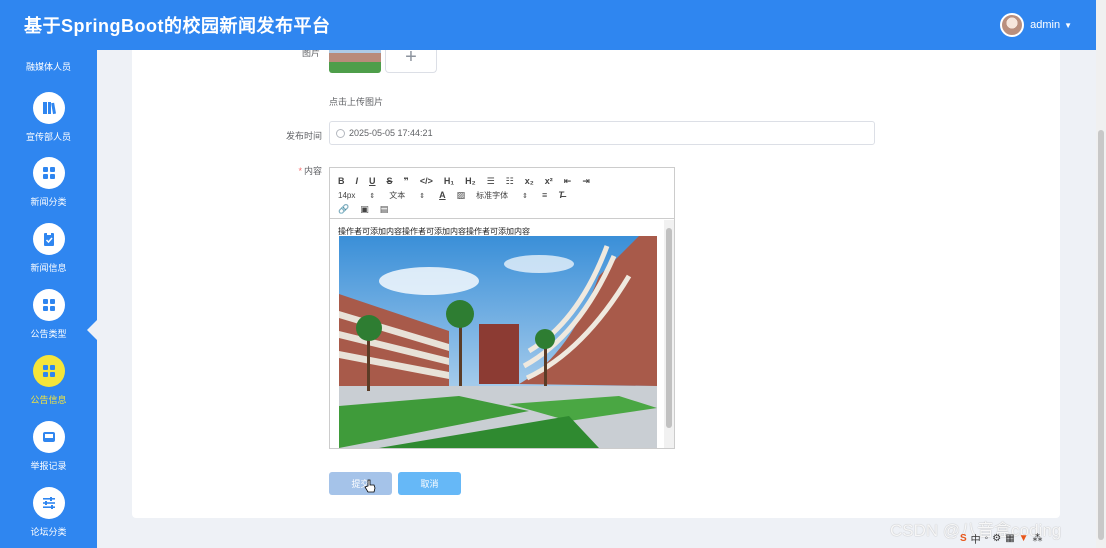 This screenshot has width=1106, height=548. What do you see at coordinates (48, 108) in the screenshot?
I see `book-icon` at bounding box center [48, 108].